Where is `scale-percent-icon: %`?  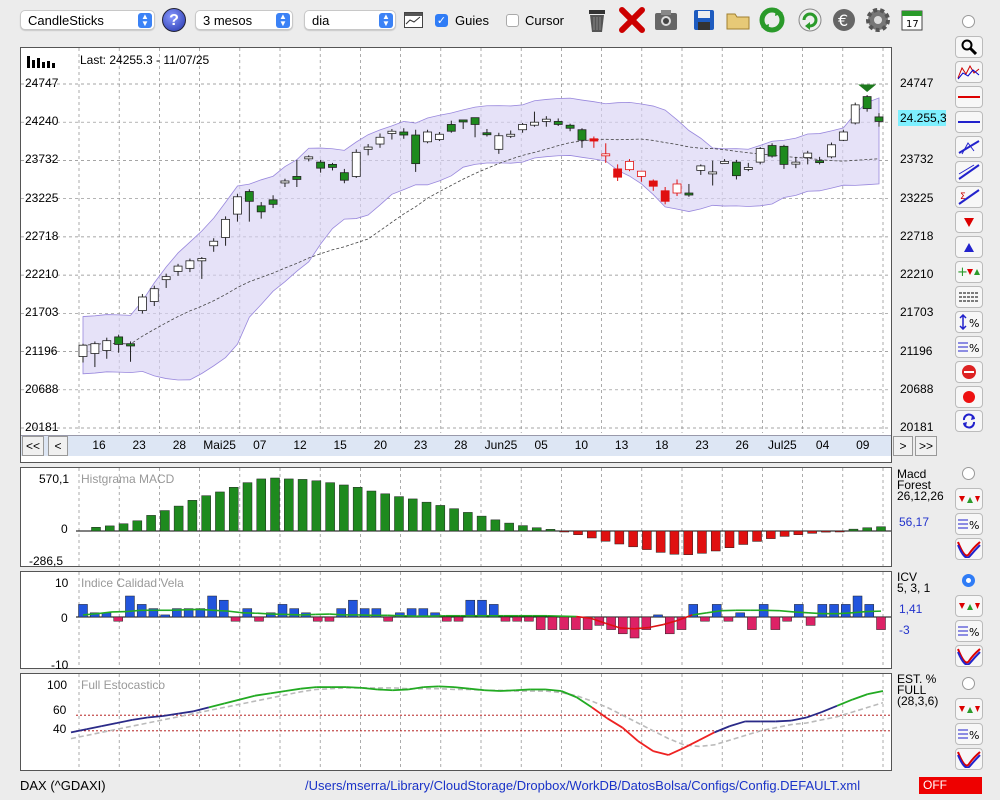 scale-percent-icon: % is located at coordinates (969, 322).